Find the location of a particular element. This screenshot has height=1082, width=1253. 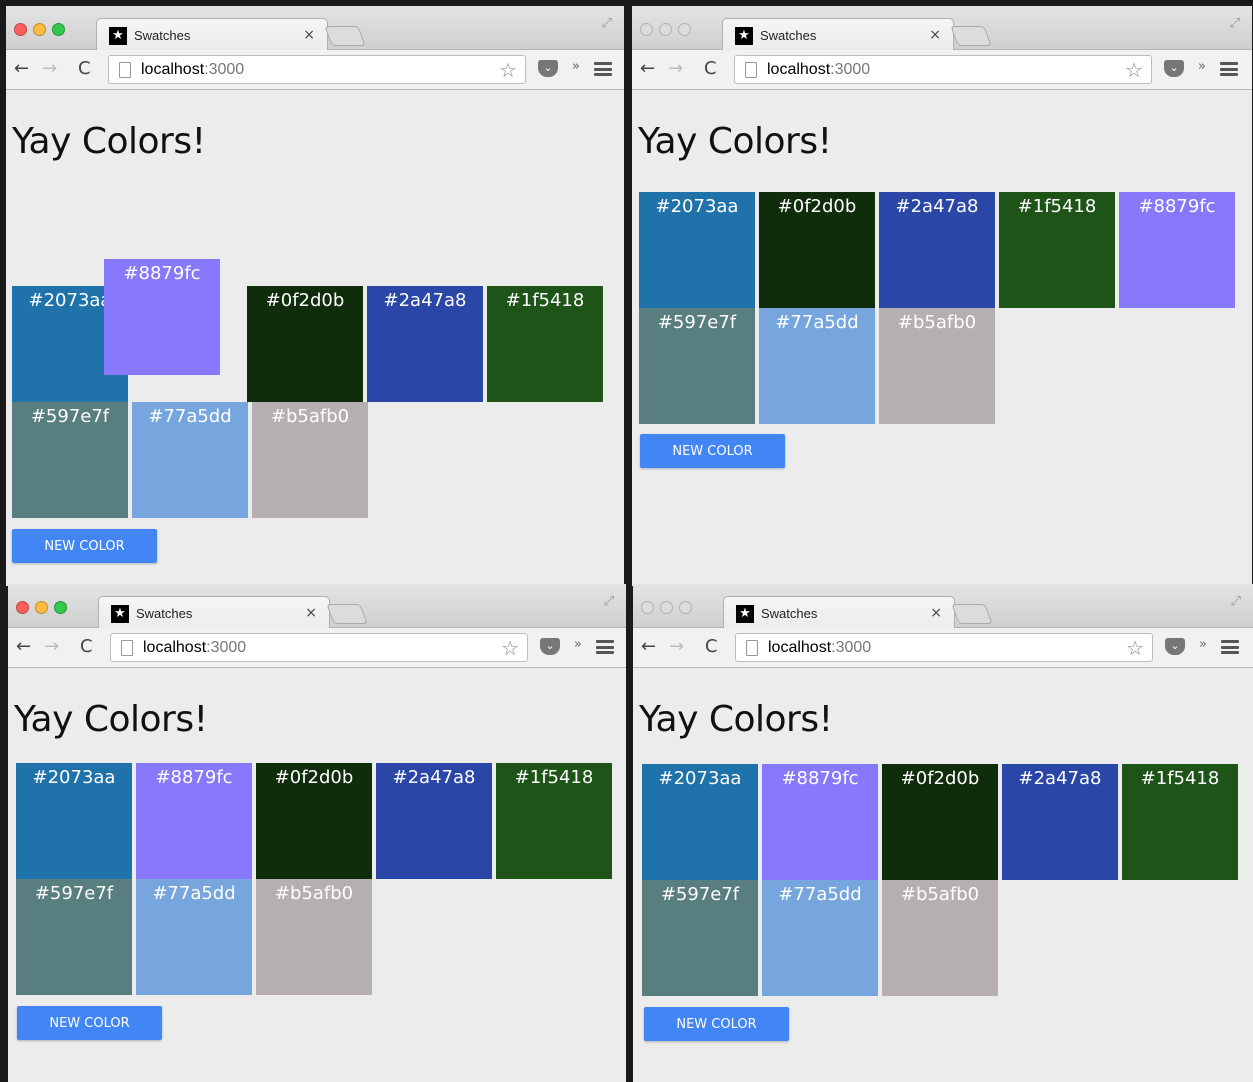

dragged-swatch: #8879fc is located at coordinates (162, 317).